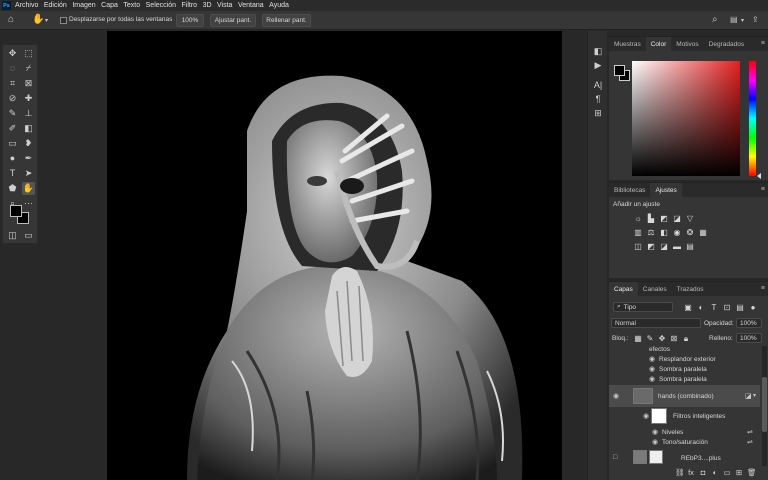  I want to click on hue-saturation-icon: ▥, so click(638, 232).